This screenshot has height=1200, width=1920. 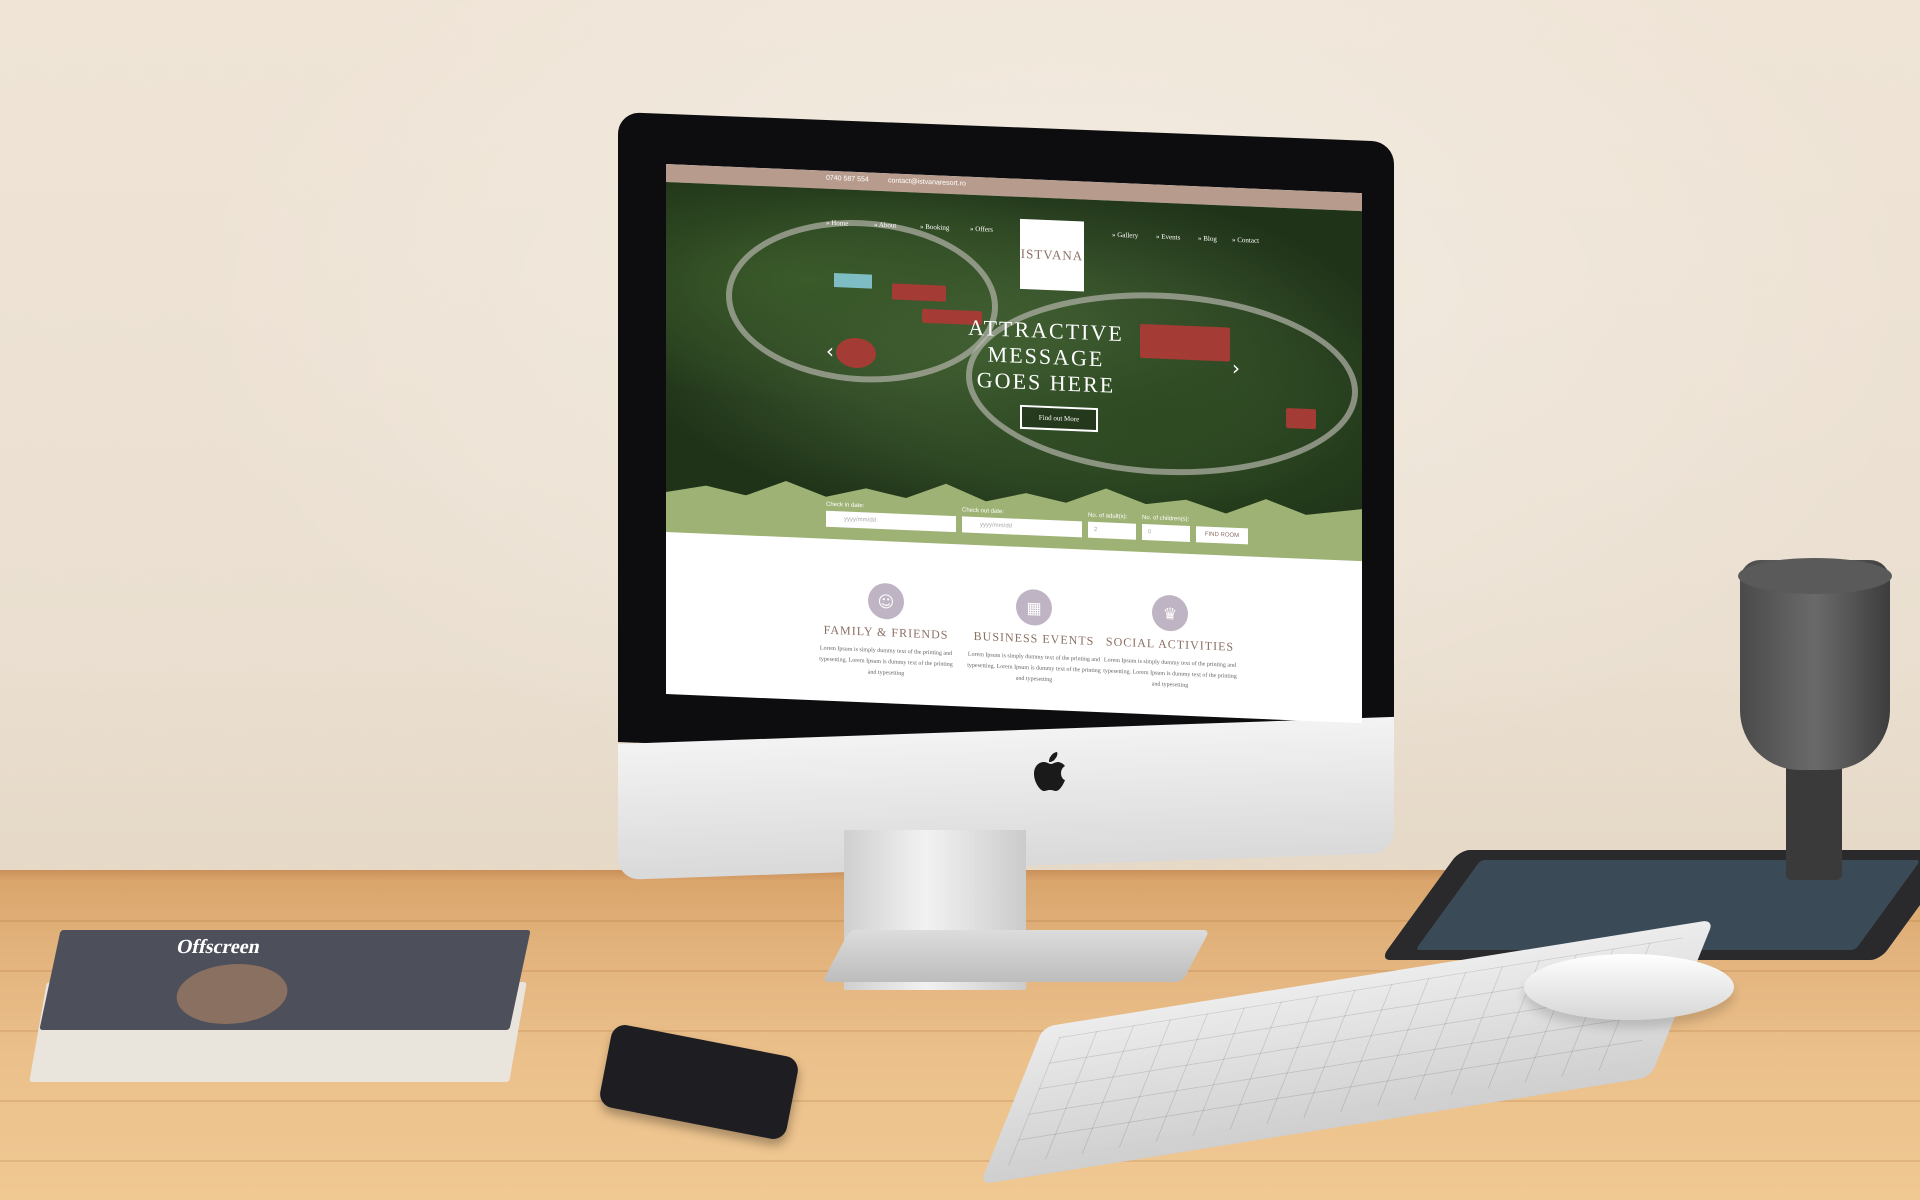 What do you see at coordinates (847, 179) in the screenshot?
I see `phone-number: 0740 587 554` at bounding box center [847, 179].